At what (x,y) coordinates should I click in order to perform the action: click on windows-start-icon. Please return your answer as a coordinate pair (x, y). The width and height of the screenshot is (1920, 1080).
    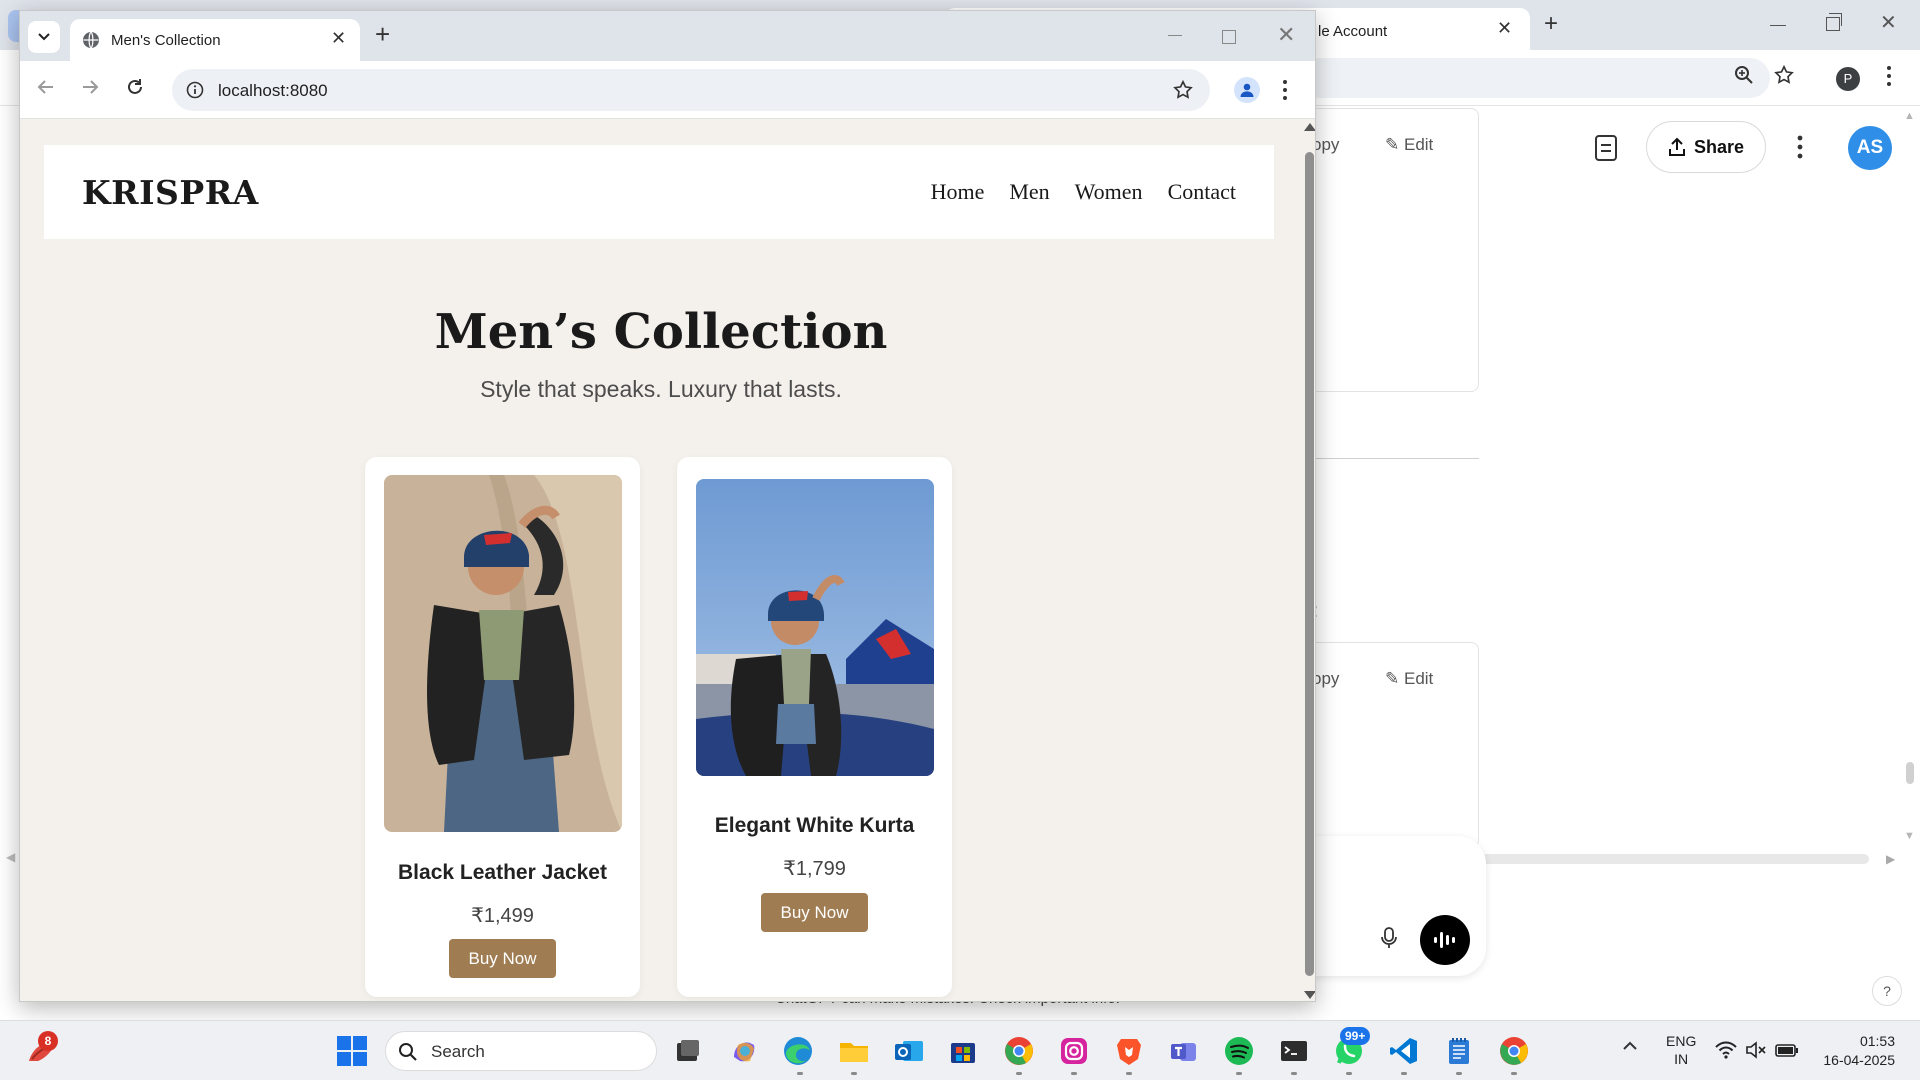
    Looking at the image, I should click on (352, 1051).